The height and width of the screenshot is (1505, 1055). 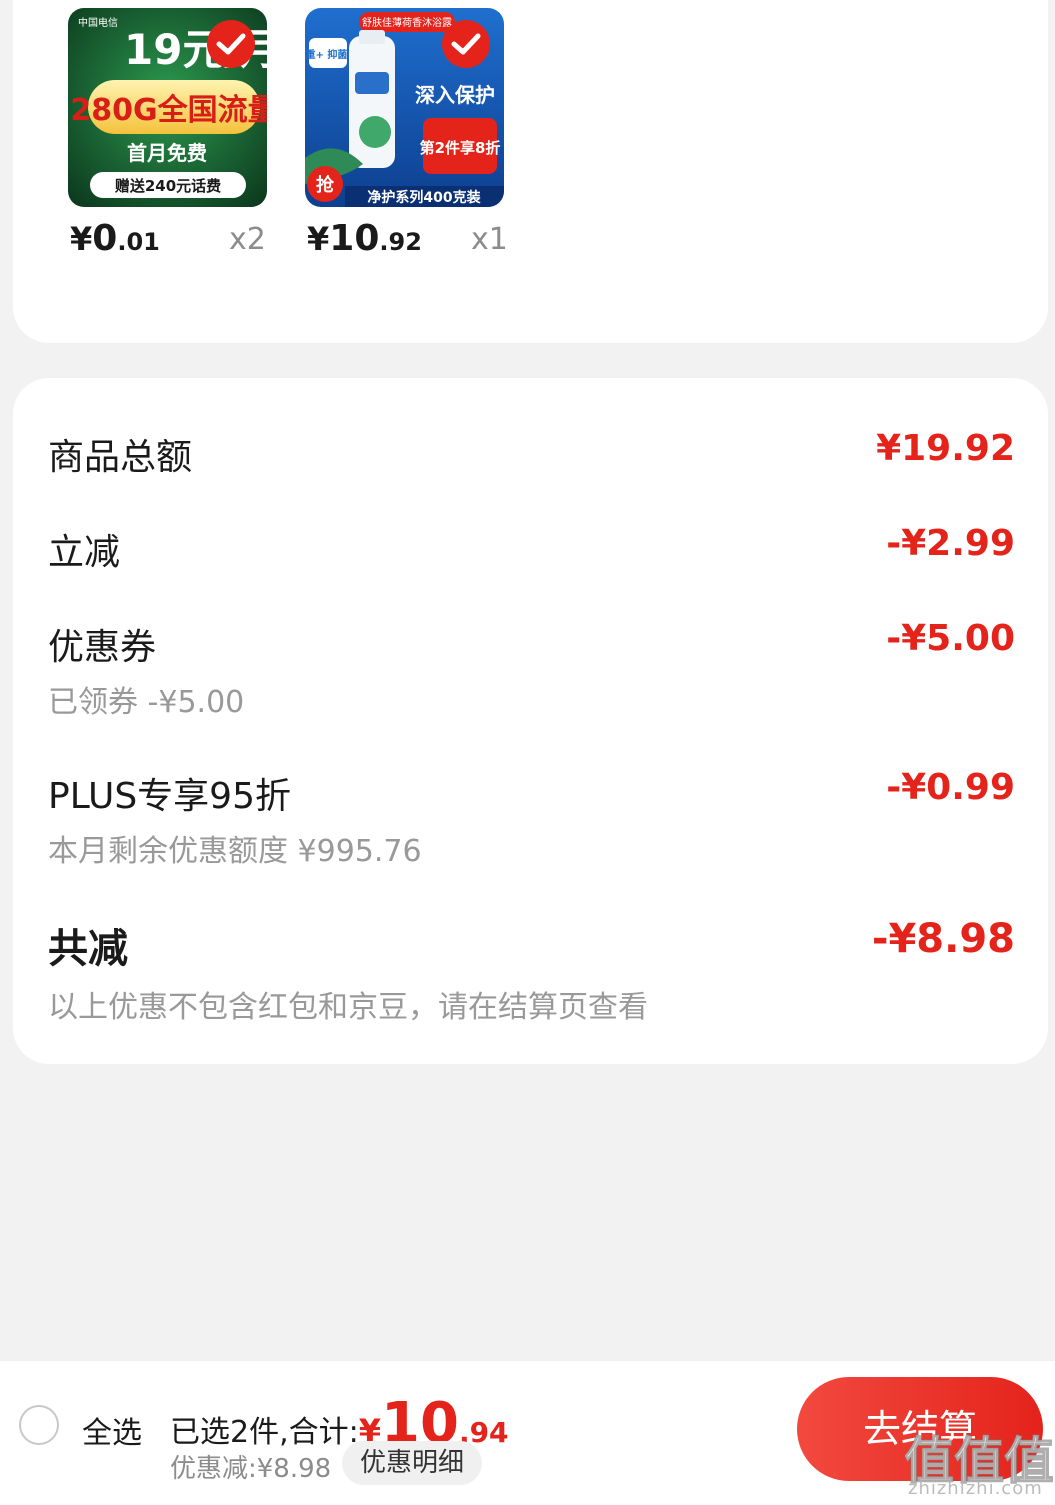 I want to click on svg-text: 首月免费, so click(x=167, y=153).